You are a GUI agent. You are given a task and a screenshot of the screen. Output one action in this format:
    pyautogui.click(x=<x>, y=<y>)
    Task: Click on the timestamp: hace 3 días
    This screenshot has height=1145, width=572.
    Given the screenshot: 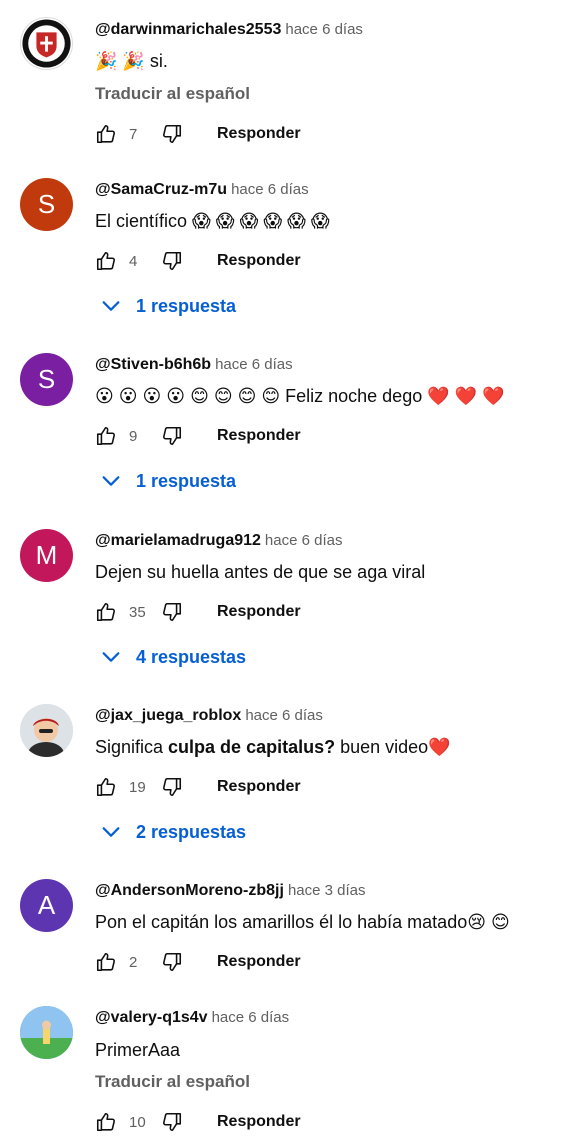 What is the action you would take?
    pyautogui.click(x=327, y=890)
    